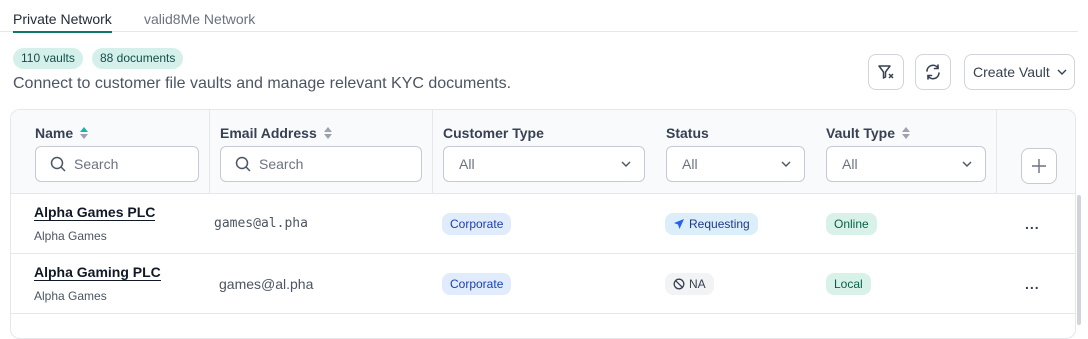 Image resolution: width=1088 pixels, height=339 pixels. Describe the element at coordinates (54, 133) in the screenshot. I see `column-label-name: Name` at that location.